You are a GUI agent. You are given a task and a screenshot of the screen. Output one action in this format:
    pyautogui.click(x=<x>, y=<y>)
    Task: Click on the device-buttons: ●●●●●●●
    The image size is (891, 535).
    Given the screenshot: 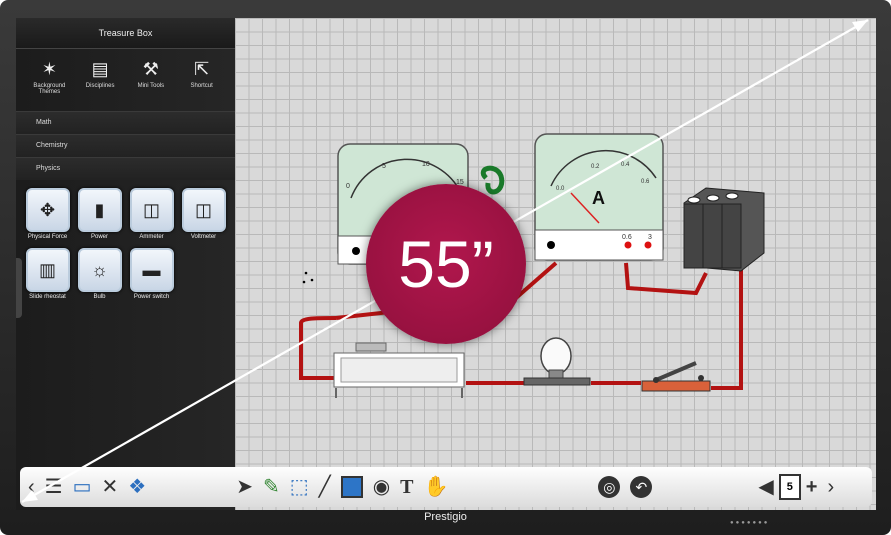 What is the action you would take?
    pyautogui.click(x=750, y=523)
    